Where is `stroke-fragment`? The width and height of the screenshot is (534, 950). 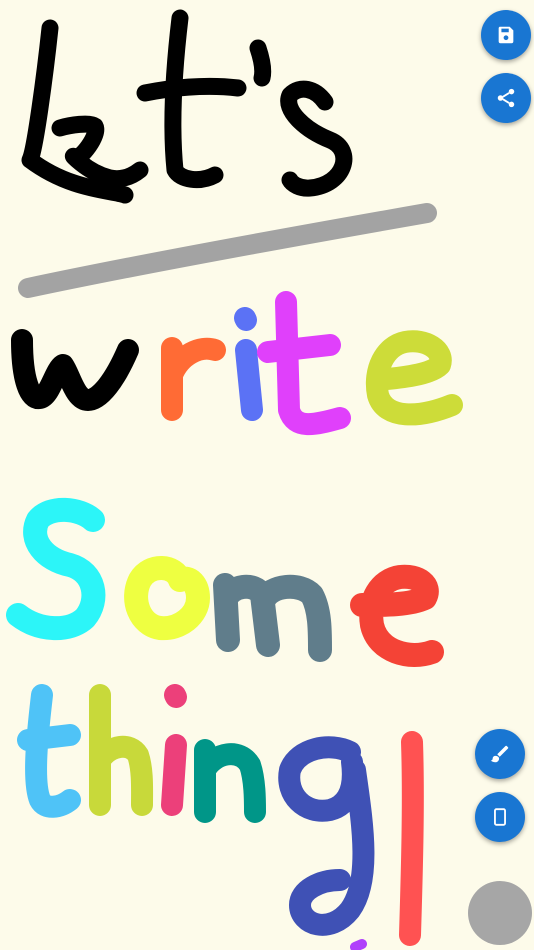 stroke-fragment is located at coordinates (358, 944).